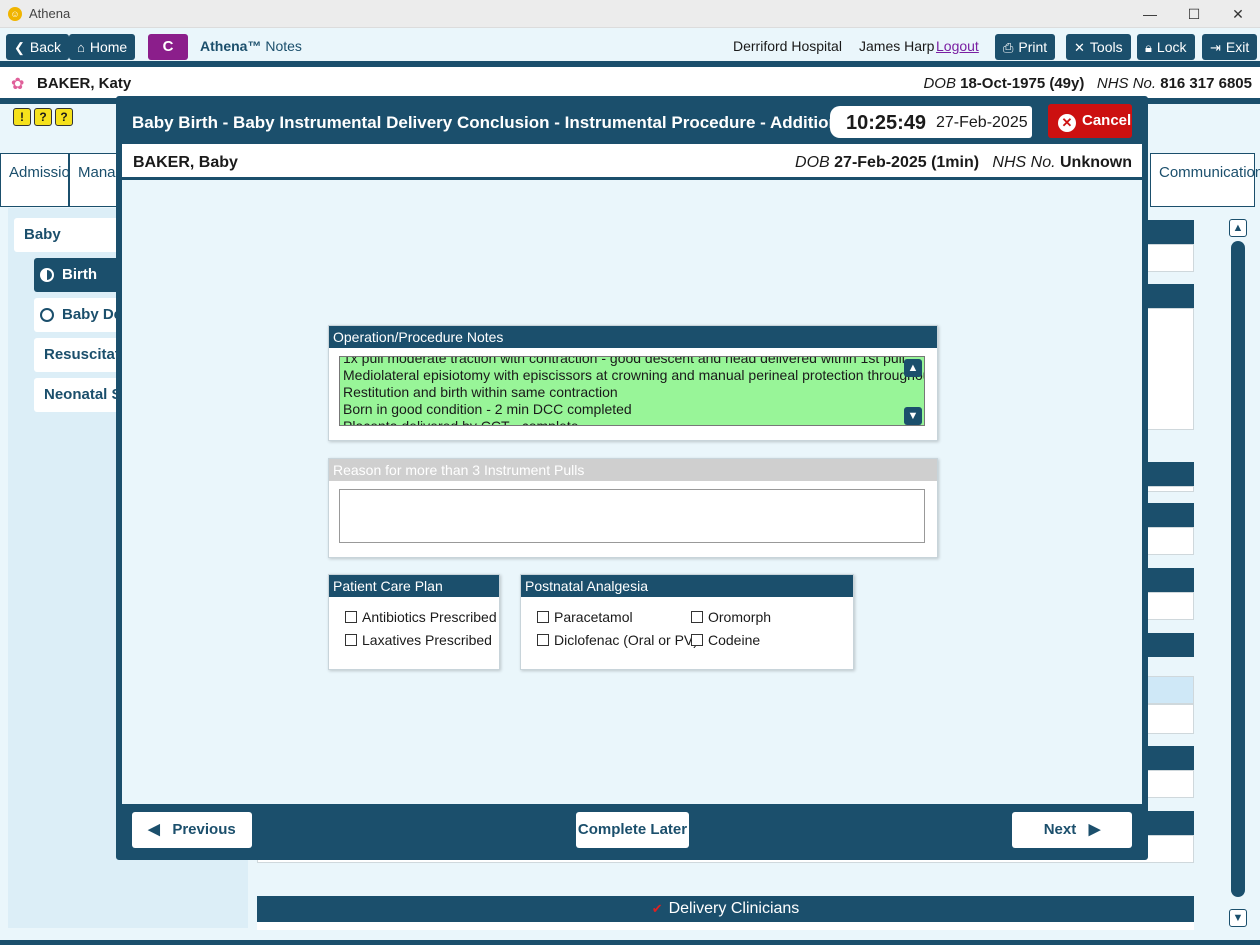 The width and height of the screenshot is (1260, 945). What do you see at coordinates (593, 617) in the screenshot?
I see `checkbox-label: Paracetamol` at bounding box center [593, 617].